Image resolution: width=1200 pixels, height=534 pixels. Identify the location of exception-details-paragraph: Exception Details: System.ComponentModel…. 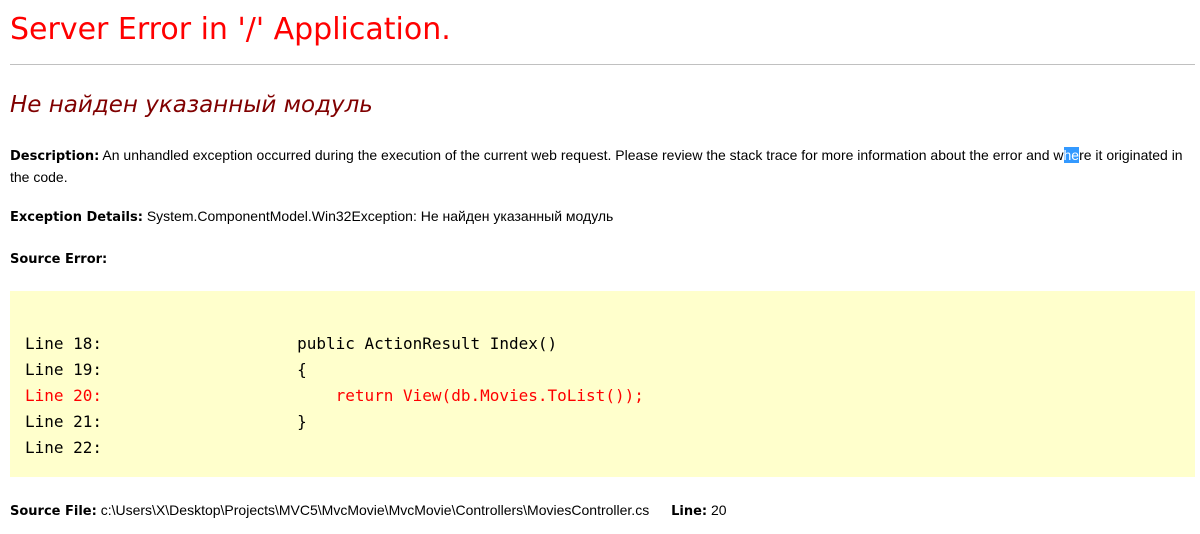
(602, 217).